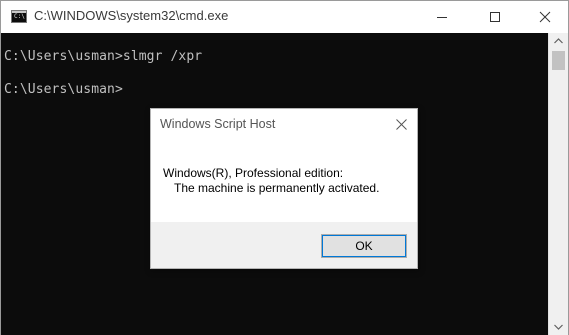 The height and width of the screenshot is (335, 569). I want to click on scroll-up-arrow-icon, so click(558, 41).